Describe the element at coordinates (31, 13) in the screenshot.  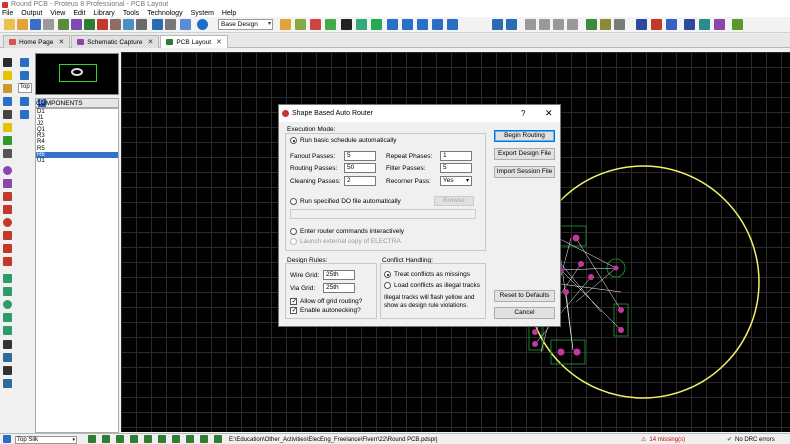
I see `menu-output: Output` at that location.